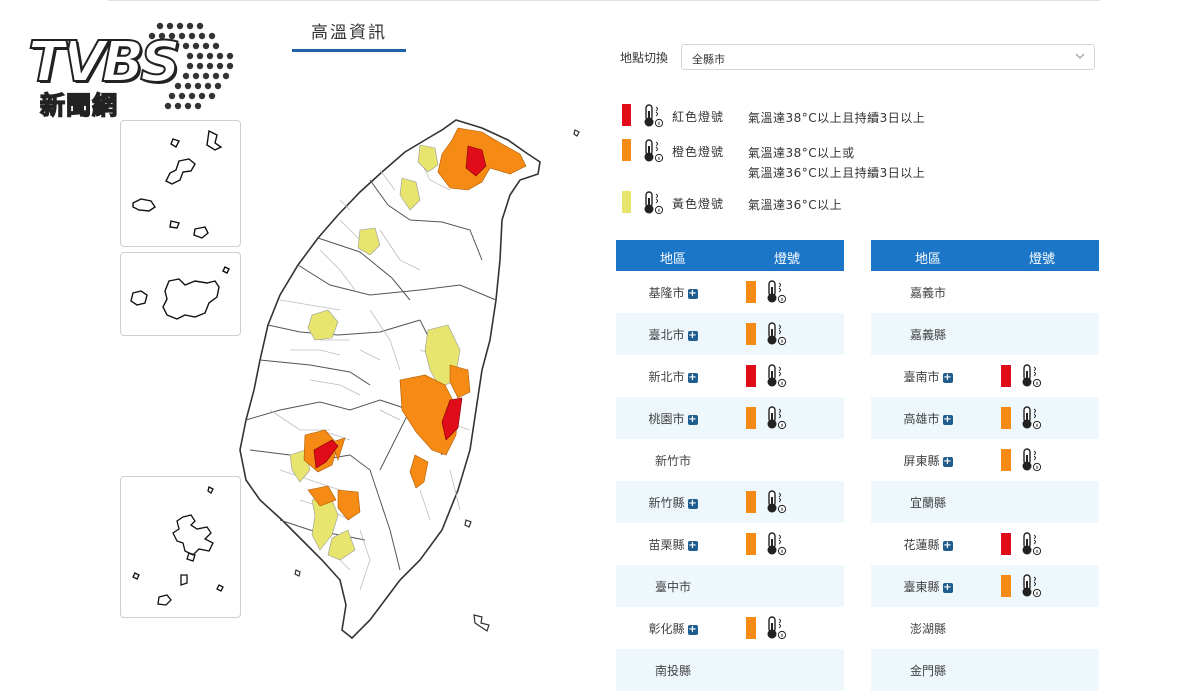 The height and width of the screenshot is (691, 1200). I want to click on area-name-text: 新北市, so click(666, 377).